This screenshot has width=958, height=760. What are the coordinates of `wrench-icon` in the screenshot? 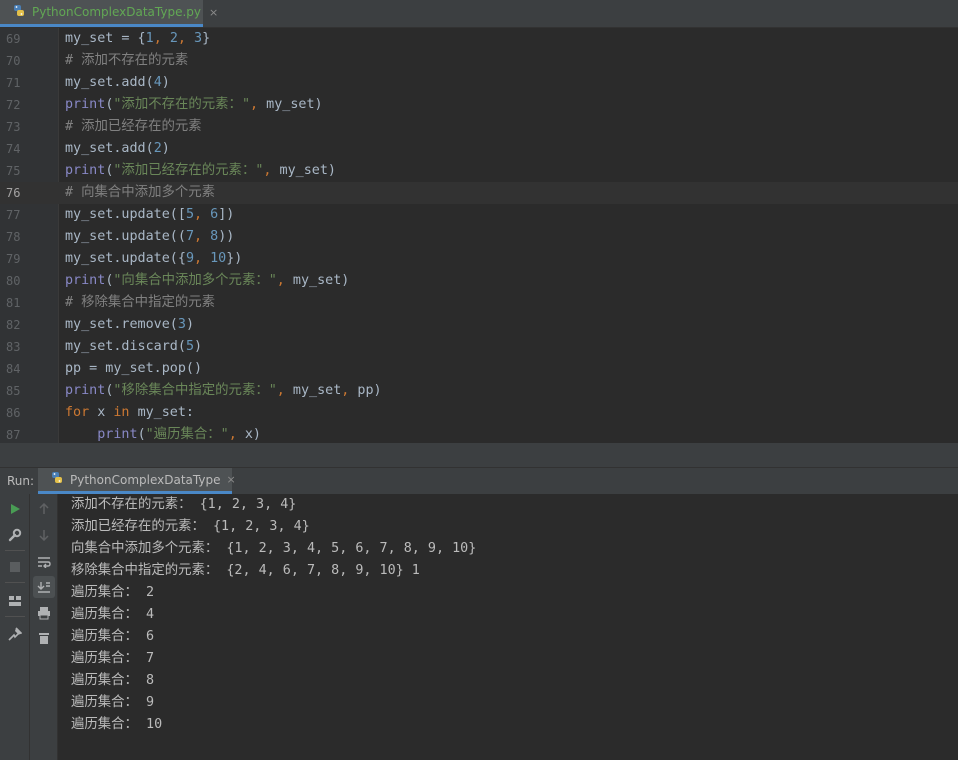 It's located at (15, 535).